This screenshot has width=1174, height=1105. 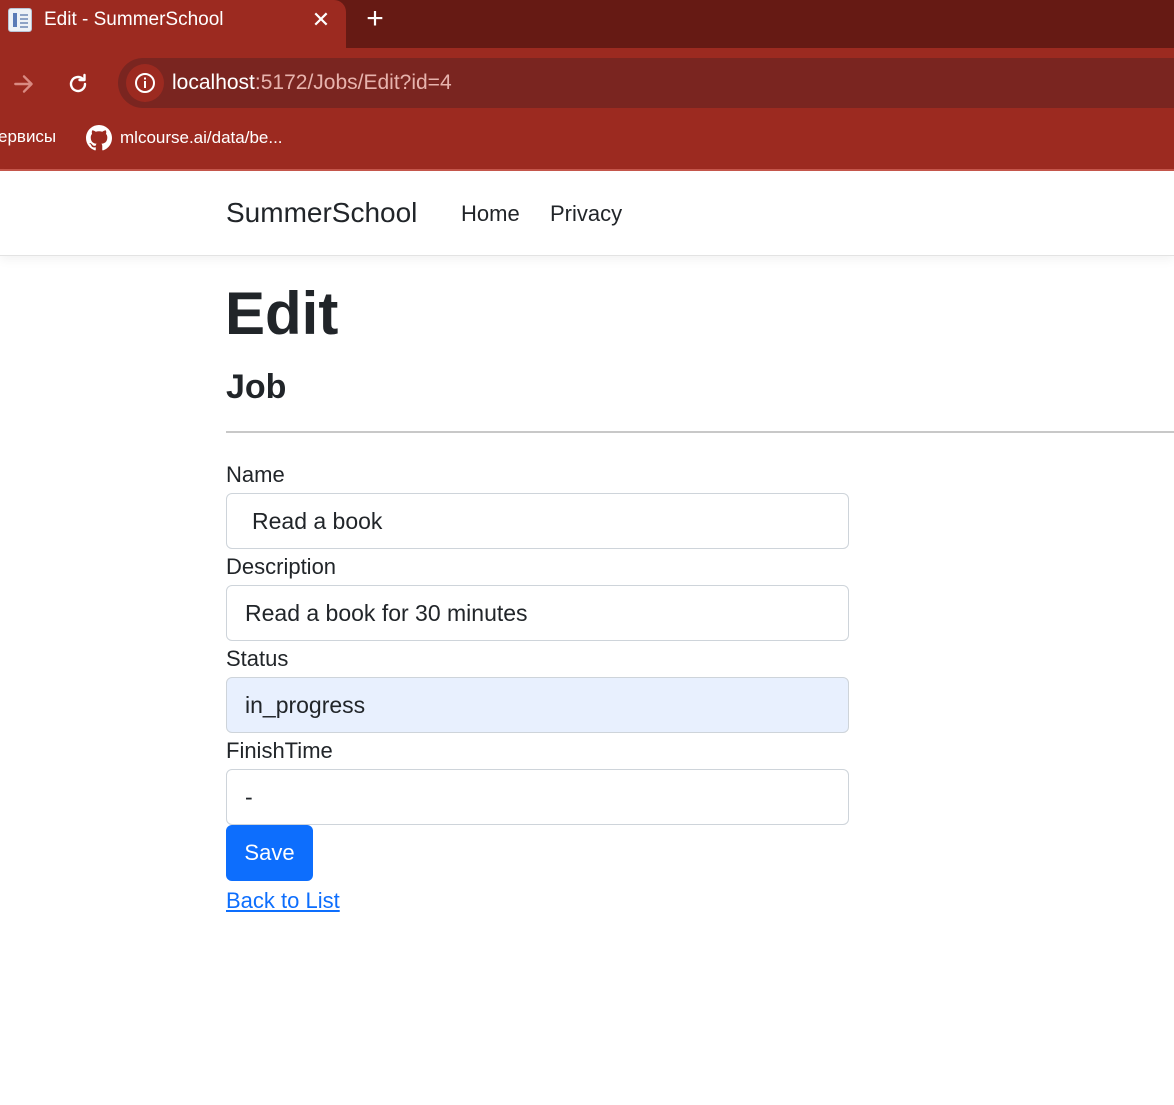 I want to click on site-info-button, so click(x=145, y=83).